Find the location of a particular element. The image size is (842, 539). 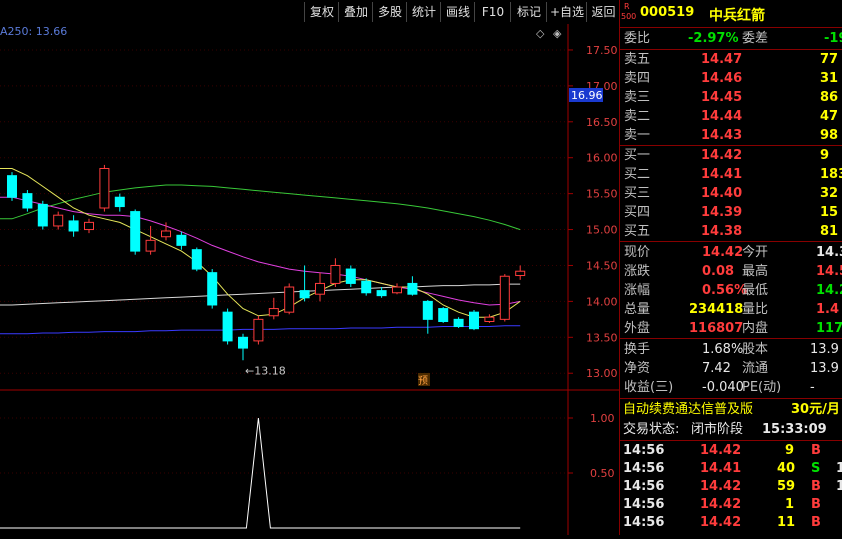

trade-row: 14:56 14.42 59 B 1 is located at coordinates (731, 487).